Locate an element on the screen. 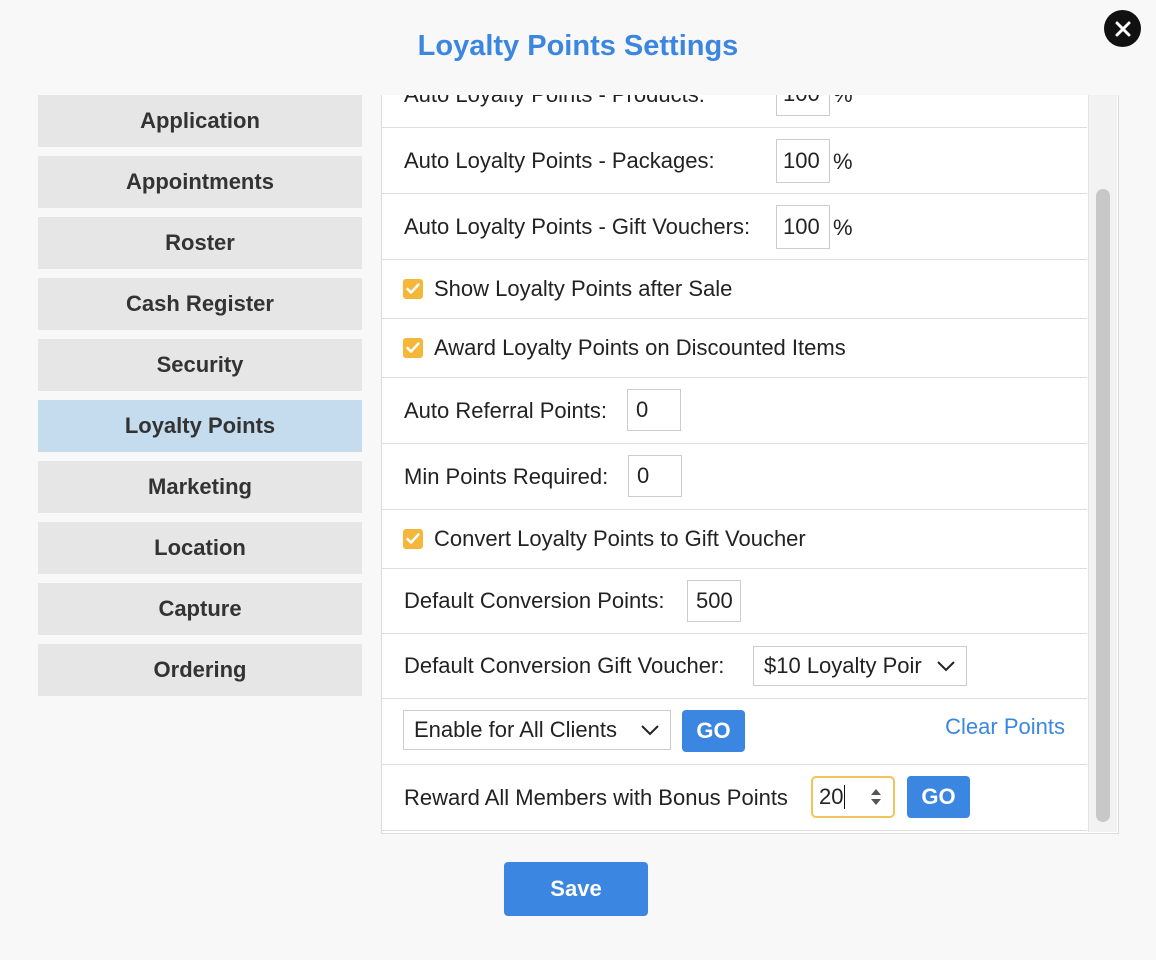 This screenshot has width=1156, height=960. save-button: Save is located at coordinates (576, 889).